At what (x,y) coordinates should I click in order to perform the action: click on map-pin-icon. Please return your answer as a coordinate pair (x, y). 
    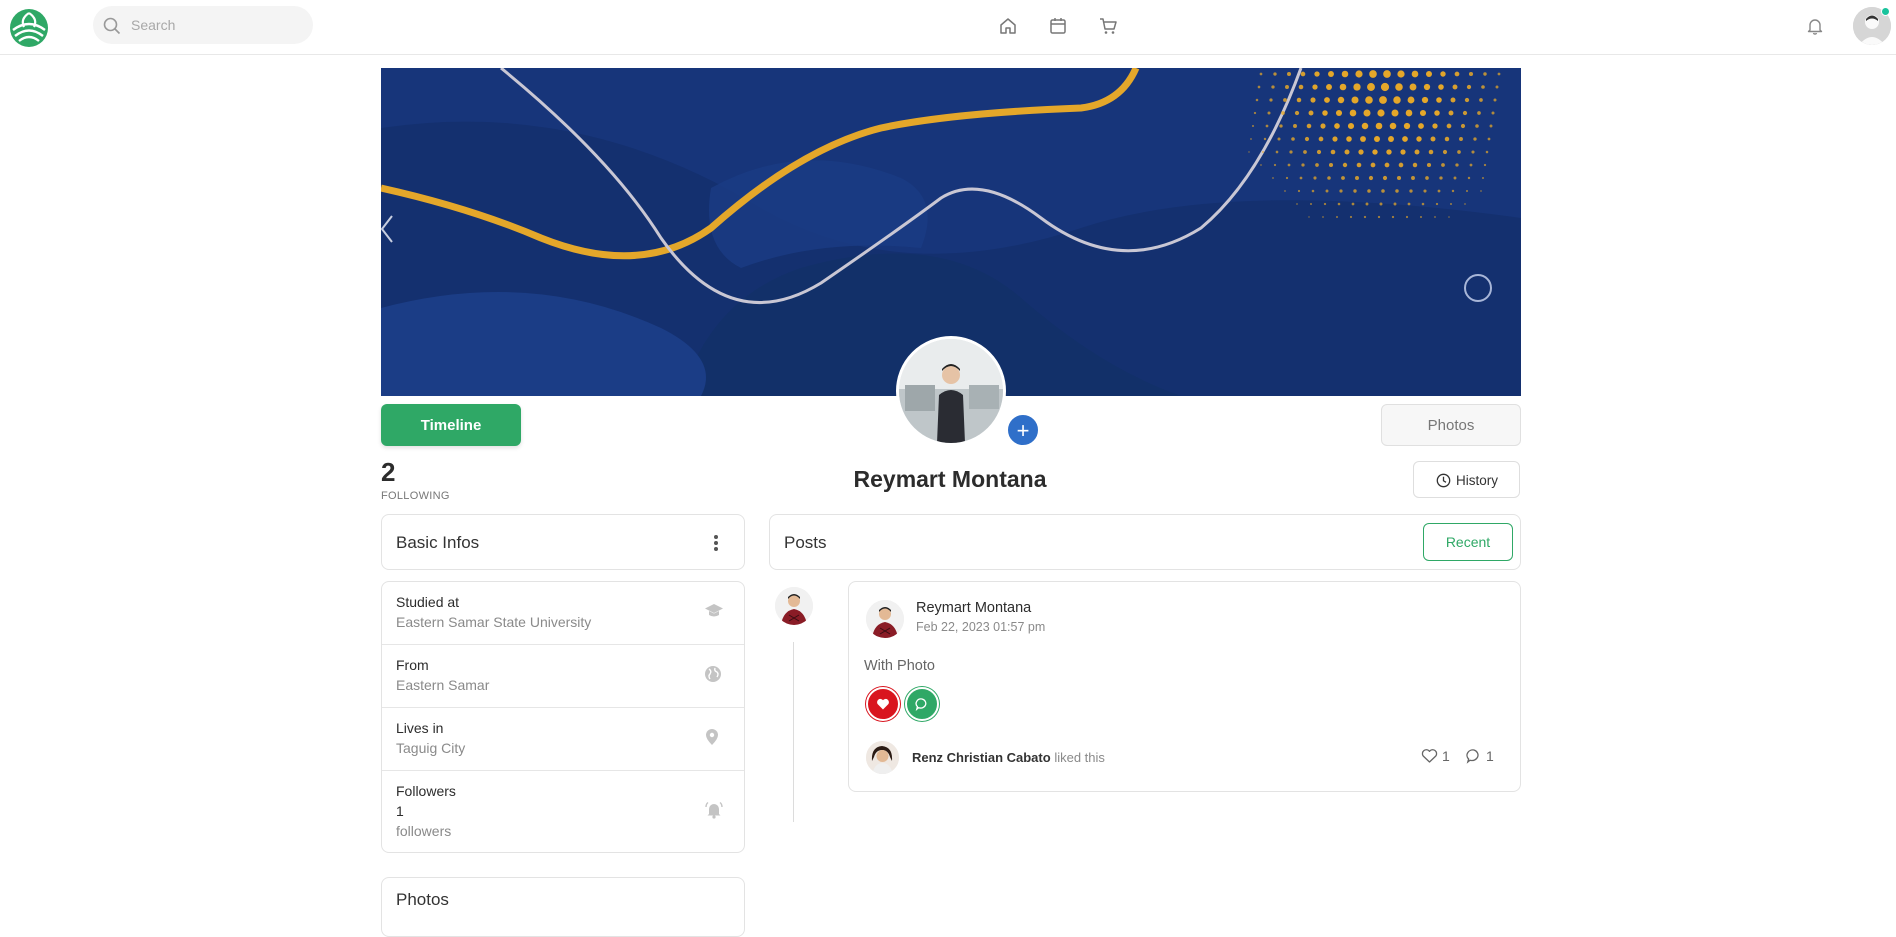
    Looking at the image, I should click on (712, 739).